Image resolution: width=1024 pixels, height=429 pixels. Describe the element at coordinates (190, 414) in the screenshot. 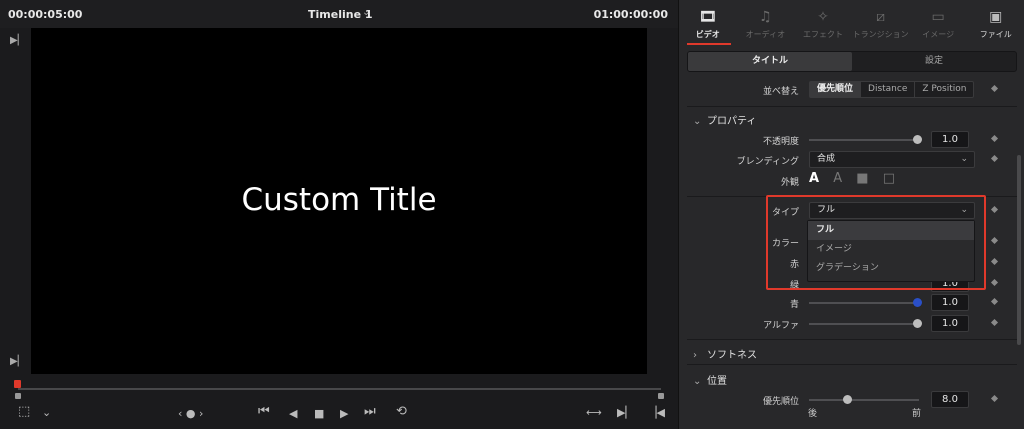

I see `clip-navigator: ‹ ● ›` at that location.